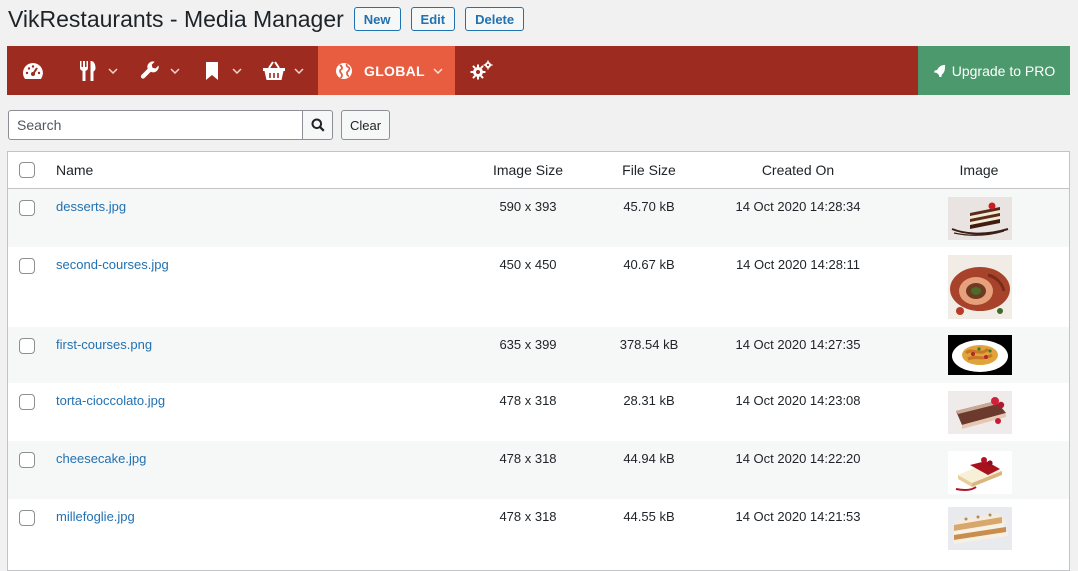  I want to click on dashboard-icon, so click(33, 71).